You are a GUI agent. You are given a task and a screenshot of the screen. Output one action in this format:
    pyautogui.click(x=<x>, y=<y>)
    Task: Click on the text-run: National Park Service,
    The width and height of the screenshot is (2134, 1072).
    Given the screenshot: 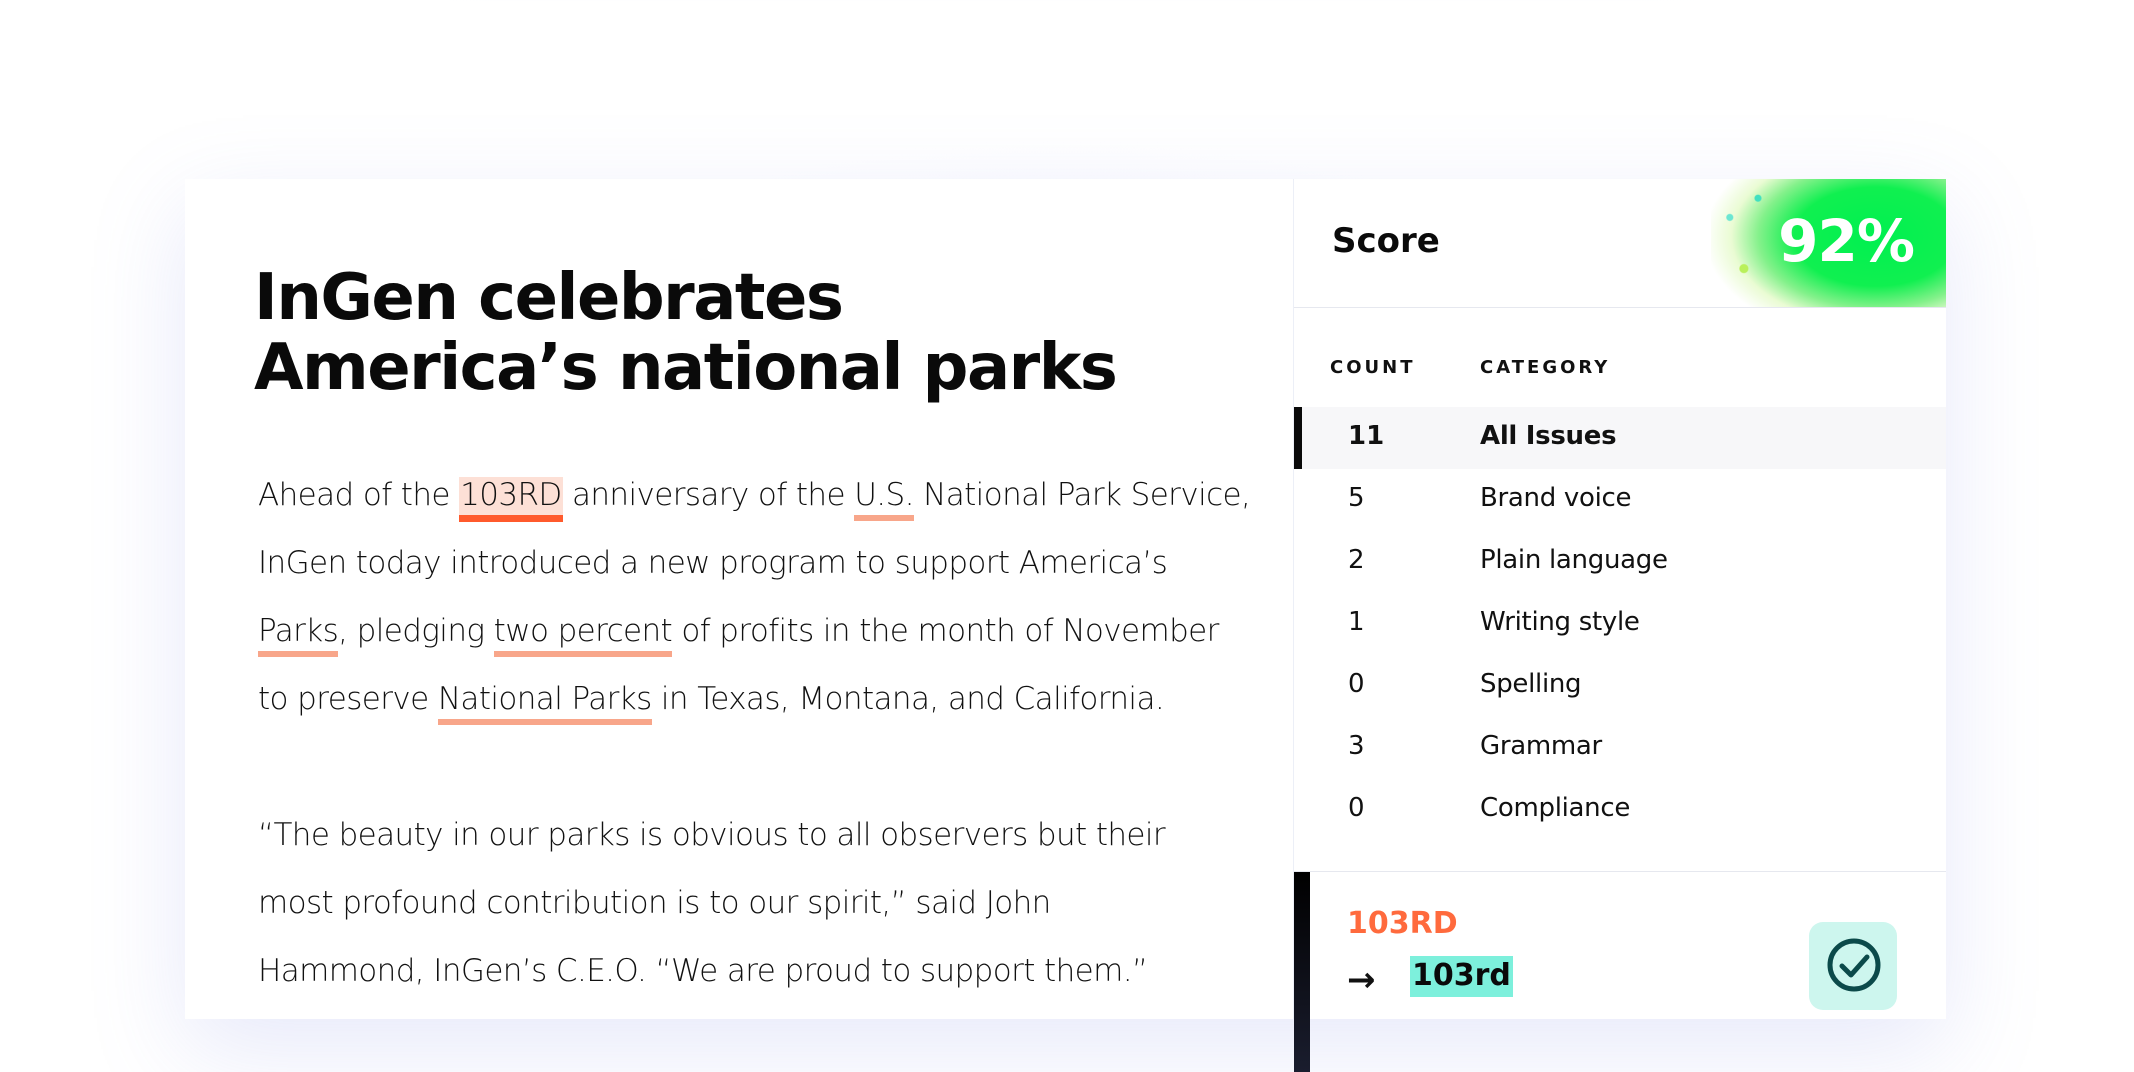 What is the action you would take?
    pyautogui.click(x=1082, y=495)
    